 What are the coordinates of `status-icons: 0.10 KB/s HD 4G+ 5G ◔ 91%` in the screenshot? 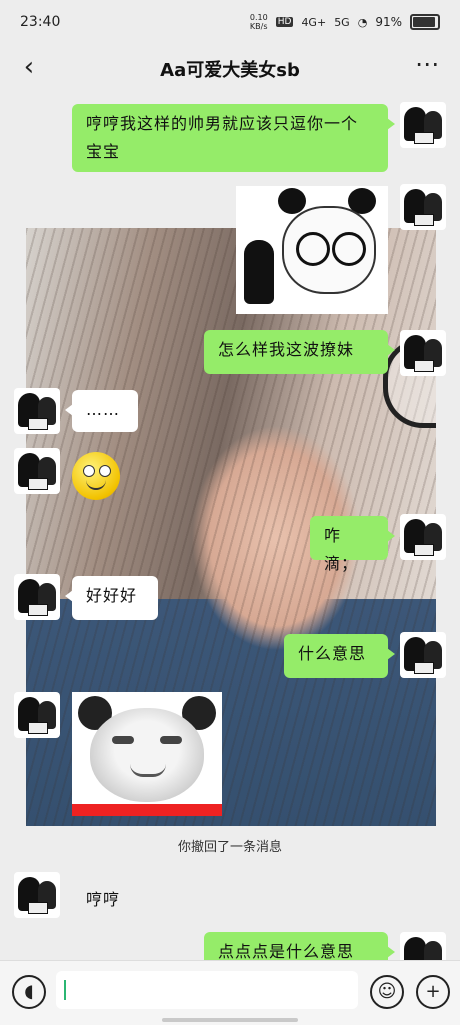 It's located at (345, 22).